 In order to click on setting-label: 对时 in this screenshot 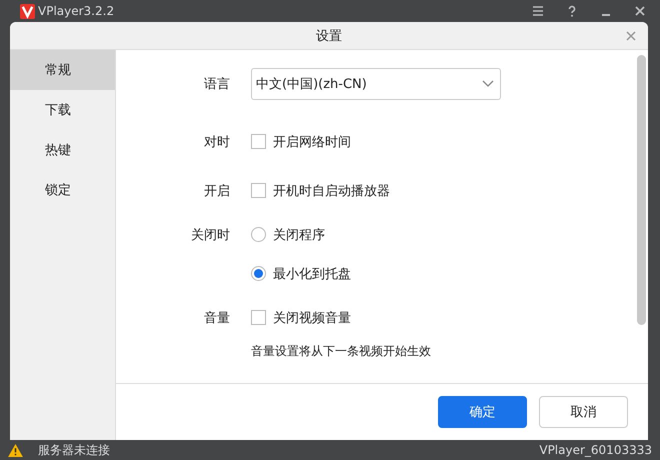, I will do `click(217, 142)`.